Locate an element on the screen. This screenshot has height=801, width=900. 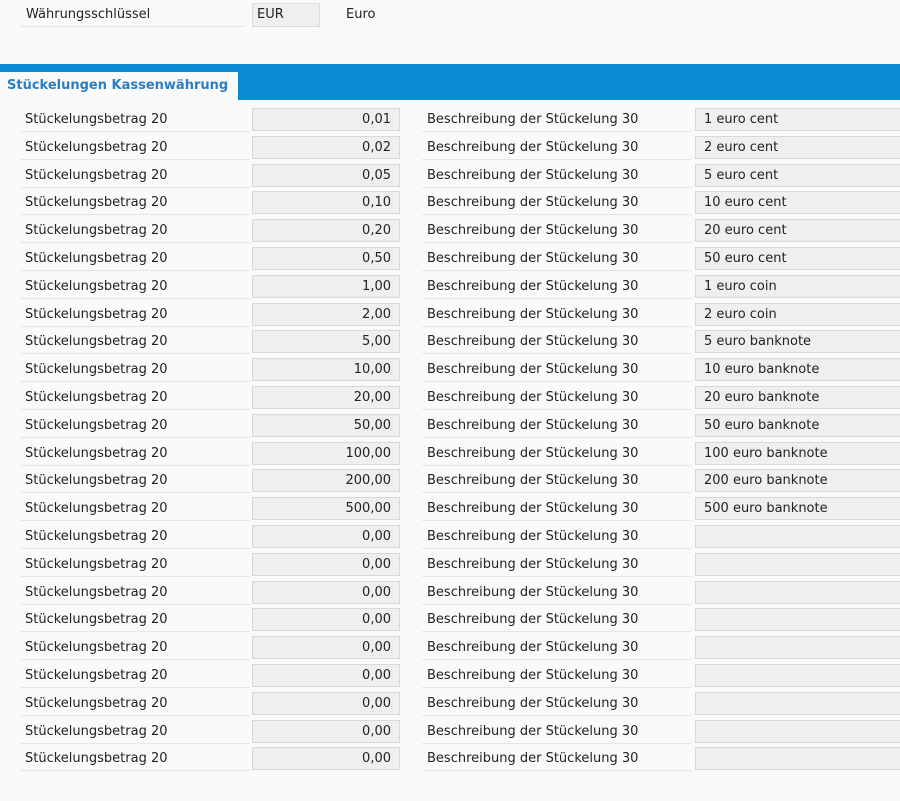
denomination-description-field: 50 euro banknote is located at coordinates (797, 425).